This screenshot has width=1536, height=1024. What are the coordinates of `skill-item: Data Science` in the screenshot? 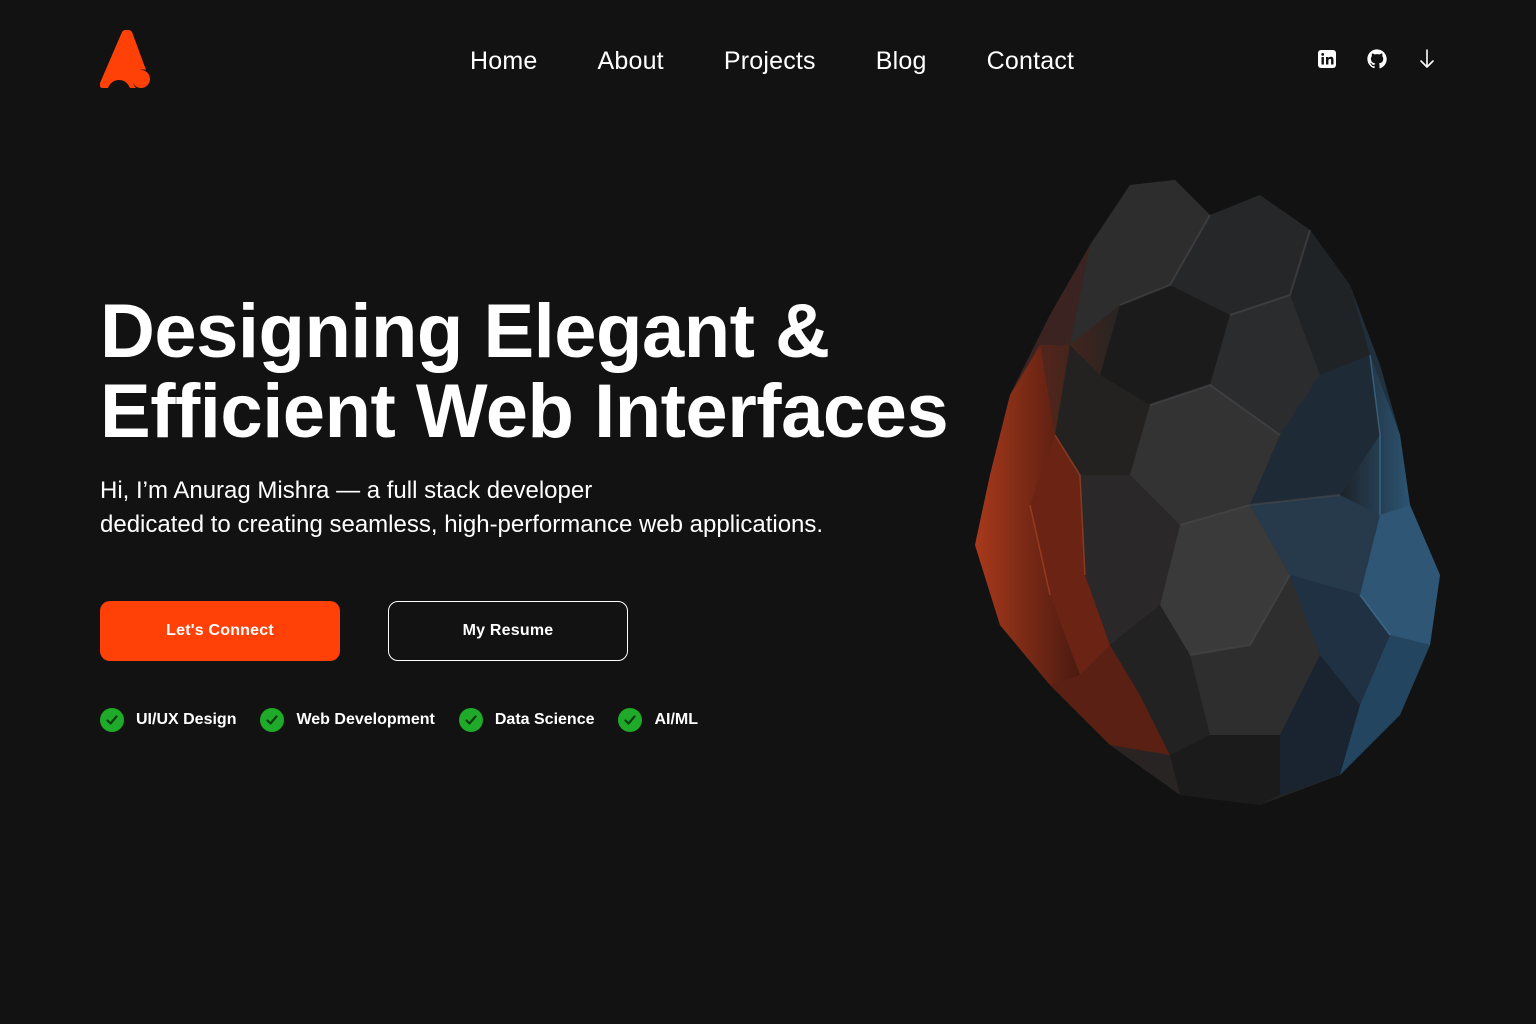 It's located at (526, 720).